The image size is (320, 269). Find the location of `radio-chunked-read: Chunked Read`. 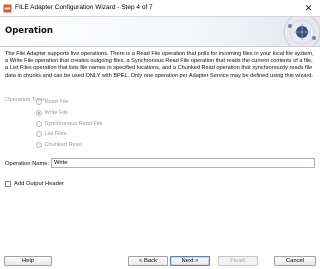

radio-chunked-read: Chunked Read is located at coordinates (69, 145).